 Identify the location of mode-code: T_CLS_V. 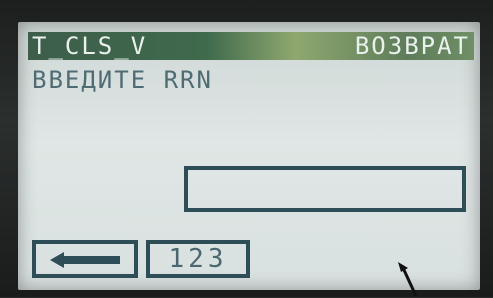
(90, 46).